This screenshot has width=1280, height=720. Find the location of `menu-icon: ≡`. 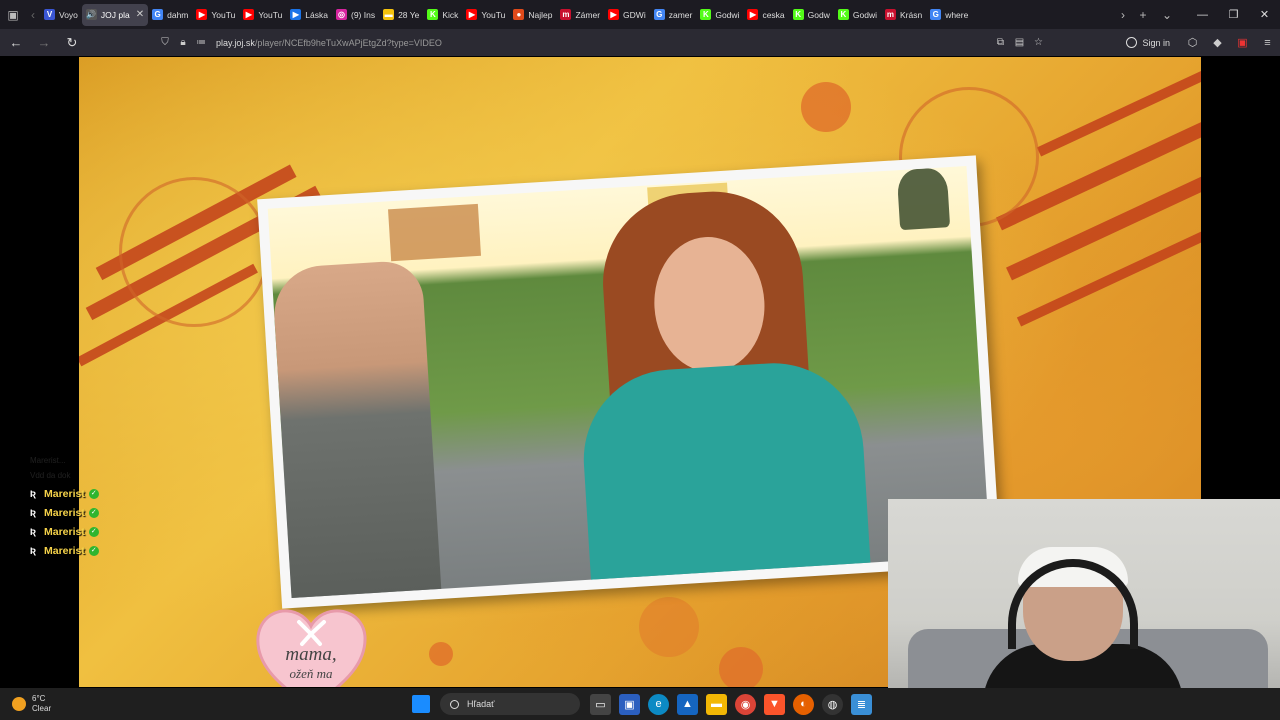

menu-icon: ≡ is located at coordinates (1267, 43).